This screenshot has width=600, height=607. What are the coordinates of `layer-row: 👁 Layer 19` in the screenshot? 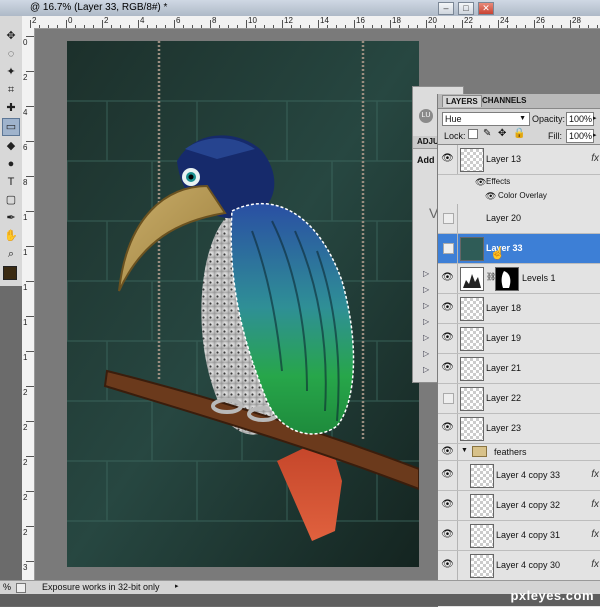 It's located at (519, 339).